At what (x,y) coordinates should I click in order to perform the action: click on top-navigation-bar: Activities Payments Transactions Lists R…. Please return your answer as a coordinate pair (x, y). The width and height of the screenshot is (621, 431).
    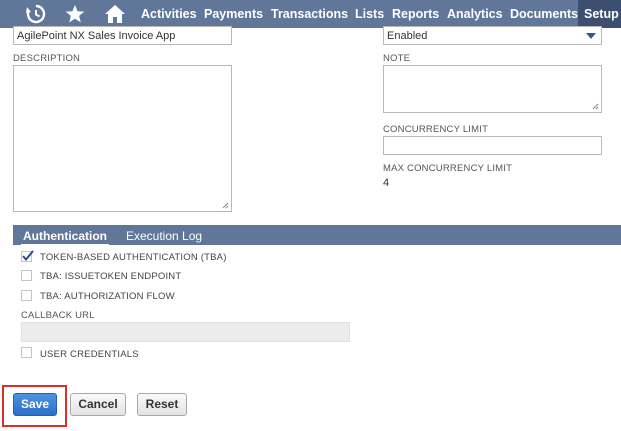
    Looking at the image, I should click on (310, 14).